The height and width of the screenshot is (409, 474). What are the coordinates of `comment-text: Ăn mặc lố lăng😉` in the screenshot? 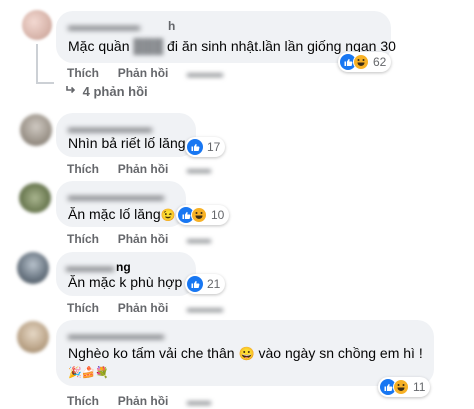 It's located at (122, 214).